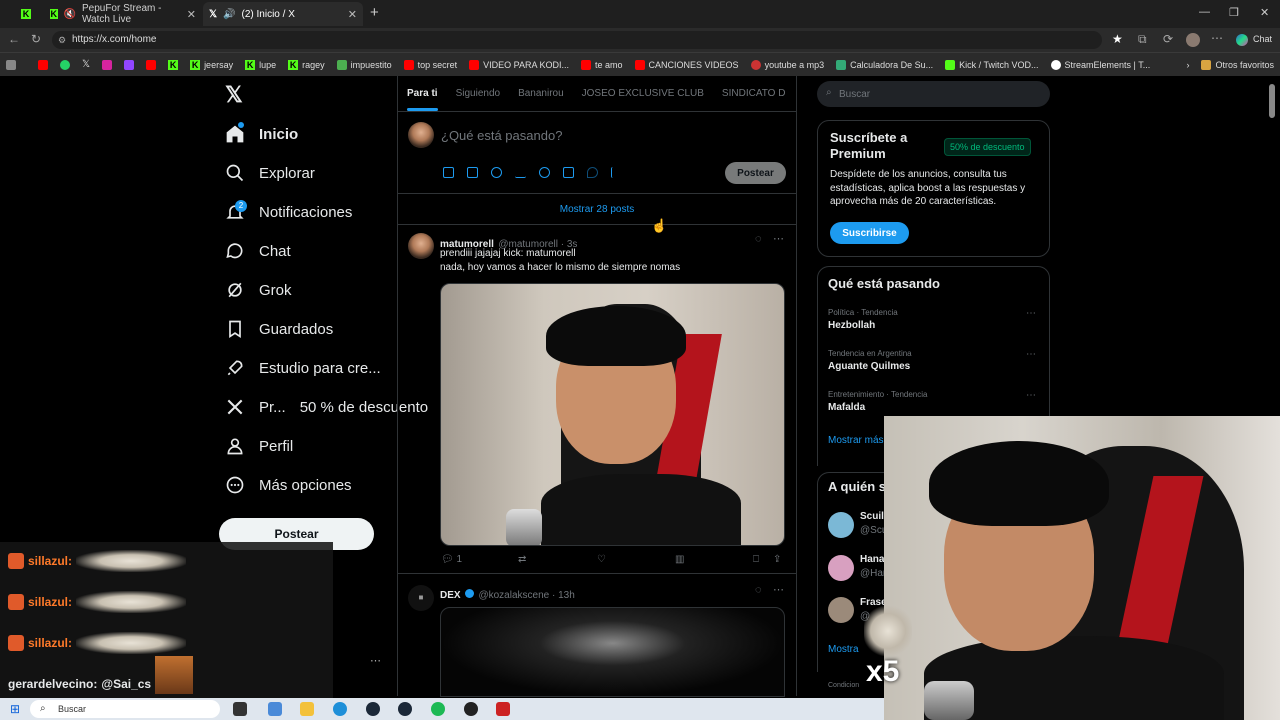  What do you see at coordinates (270, 173) in the screenshot?
I see `nav-explore: Explorar` at bounding box center [270, 173].